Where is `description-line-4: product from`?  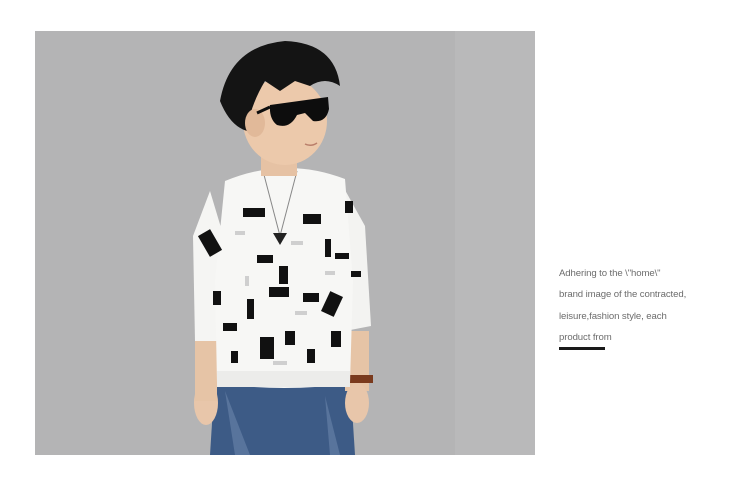
description-line-4: product from is located at coordinates (585, 337).